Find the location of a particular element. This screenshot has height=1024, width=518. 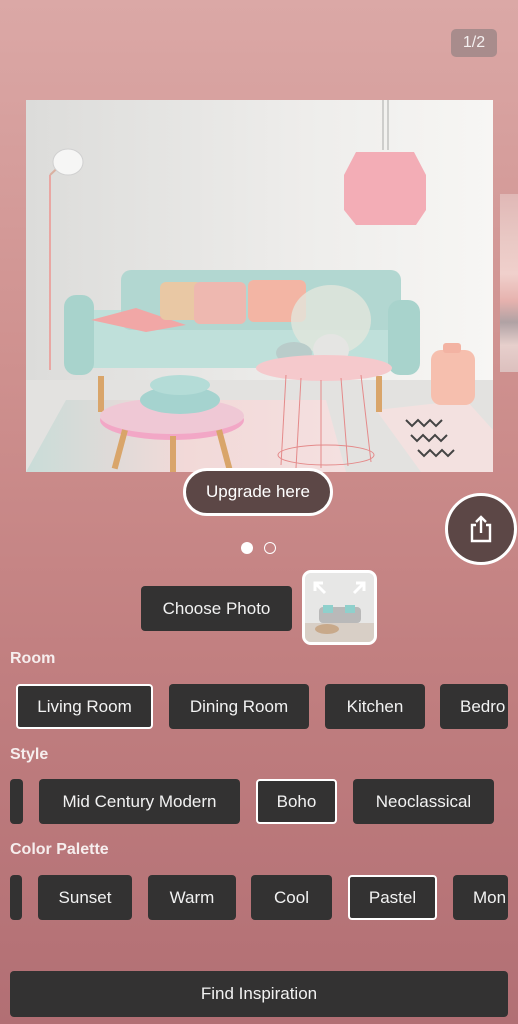

share-button is located at coordinates (481, 529).